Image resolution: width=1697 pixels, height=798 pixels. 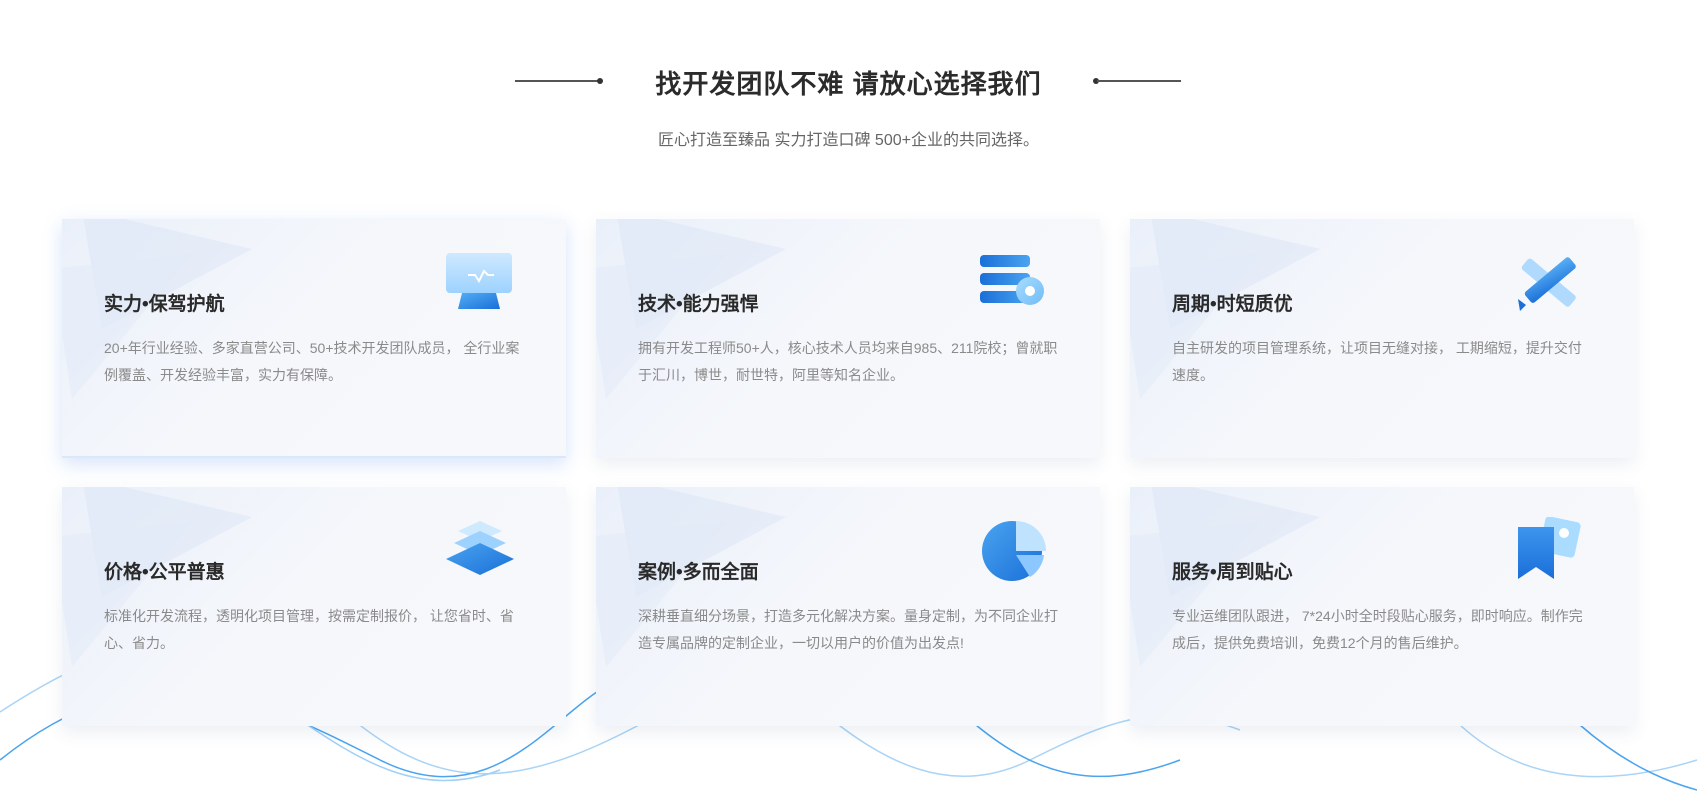 What do you see at coordinates (164, 304) in the screenshot?
I see `card-title: 实力•保驾护航` at bounding box center [164, 304].